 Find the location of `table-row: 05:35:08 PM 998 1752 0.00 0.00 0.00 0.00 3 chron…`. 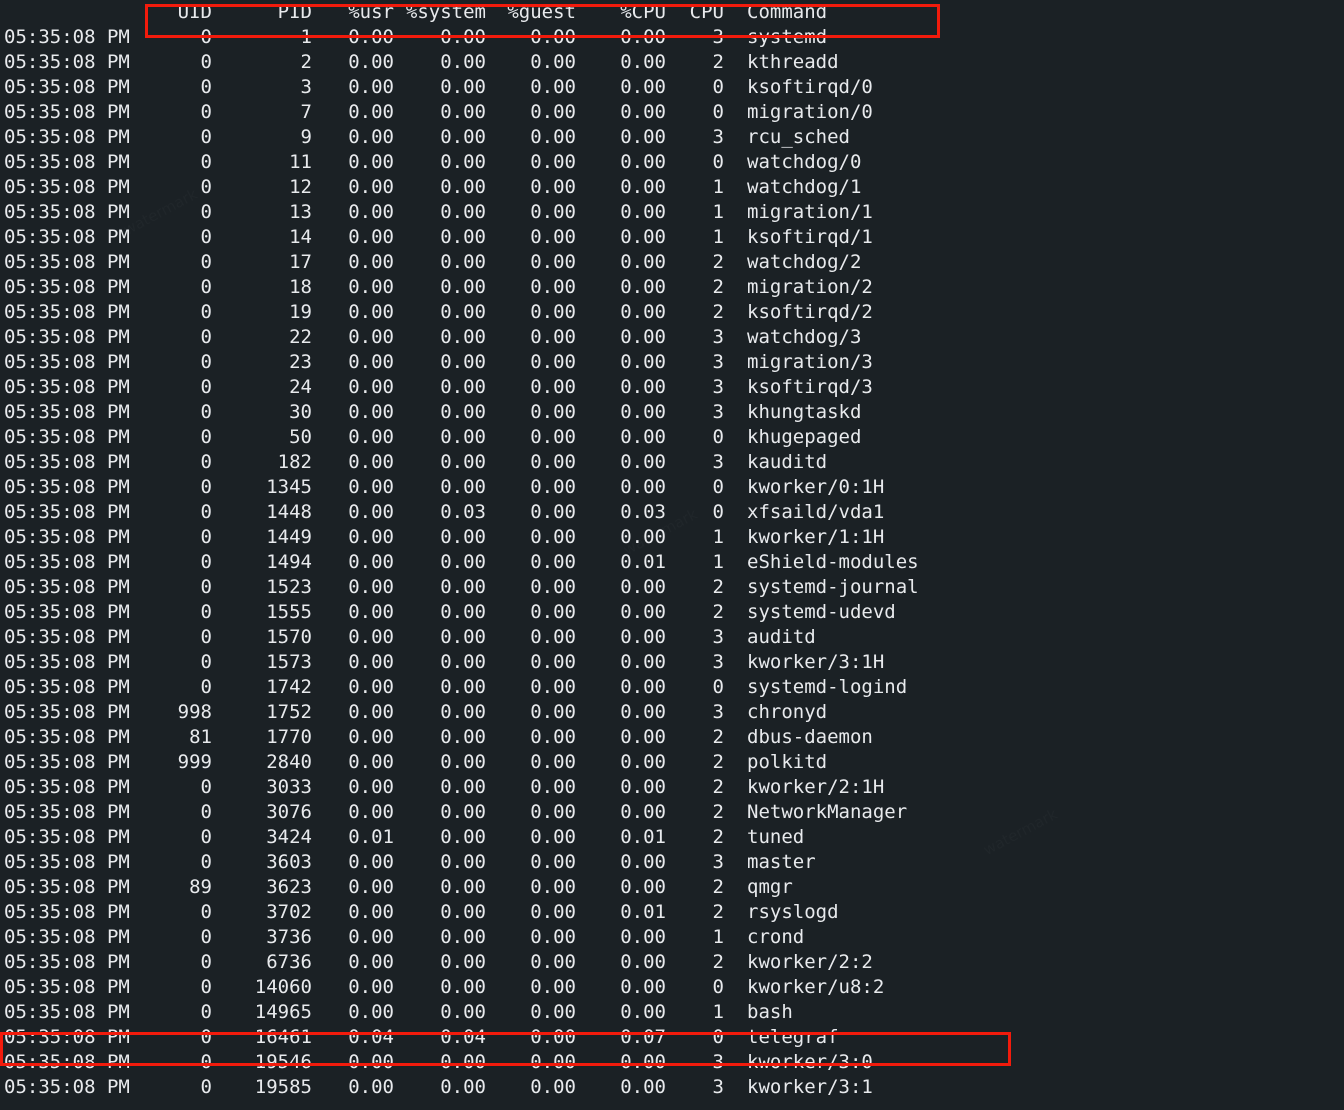

table-row: 05:35:08 PM 998 1752 0.00 0.00 0.00 0.00 3 chron… is located at coordinates (672, 712).